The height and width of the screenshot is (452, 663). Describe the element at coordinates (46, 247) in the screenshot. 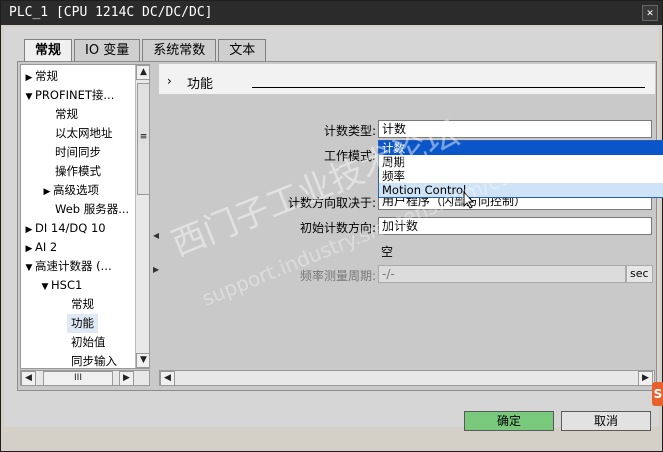

I see `tree-item-label: AI 2` at that location.